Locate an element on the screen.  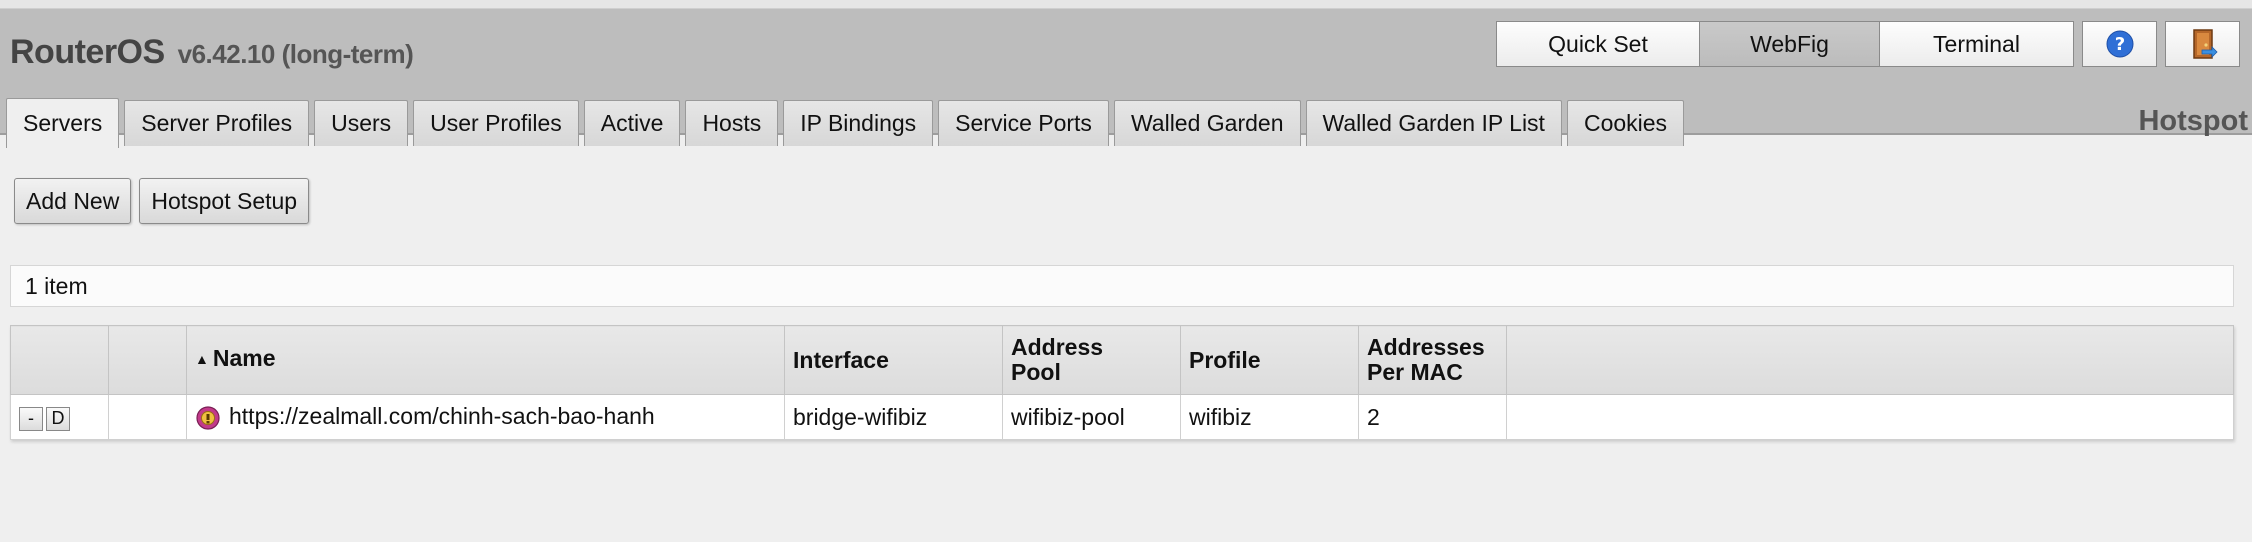
add-new-button: Add New is located at coordinates (73, 201).